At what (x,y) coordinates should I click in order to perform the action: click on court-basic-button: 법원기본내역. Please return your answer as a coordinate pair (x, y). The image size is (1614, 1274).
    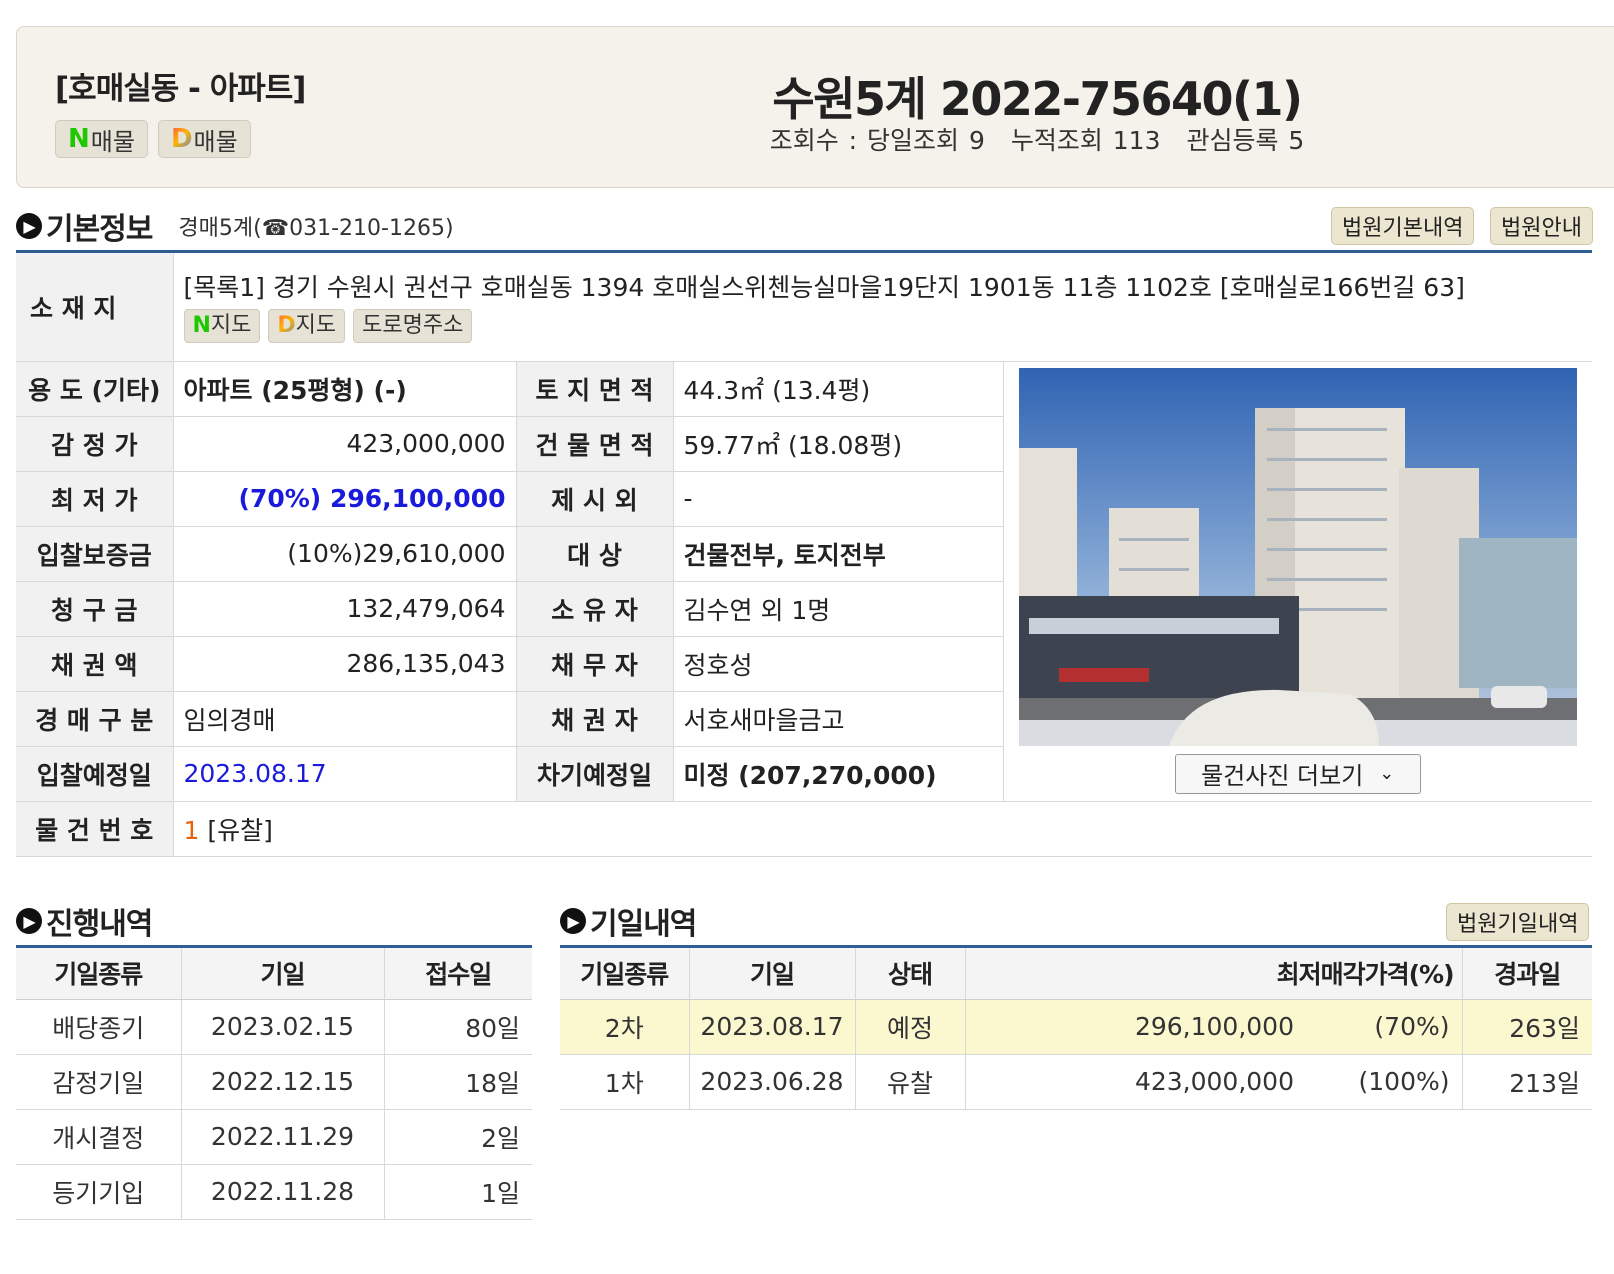
    Looking at the image, I should click on (1403, 226).